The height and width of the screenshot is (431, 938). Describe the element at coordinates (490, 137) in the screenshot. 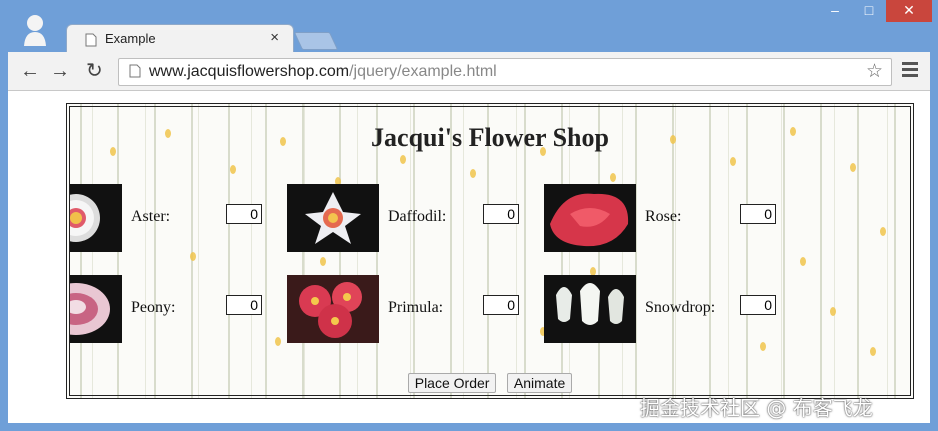

I see `shop-title: Jacqui's Flower Shop` at that location.